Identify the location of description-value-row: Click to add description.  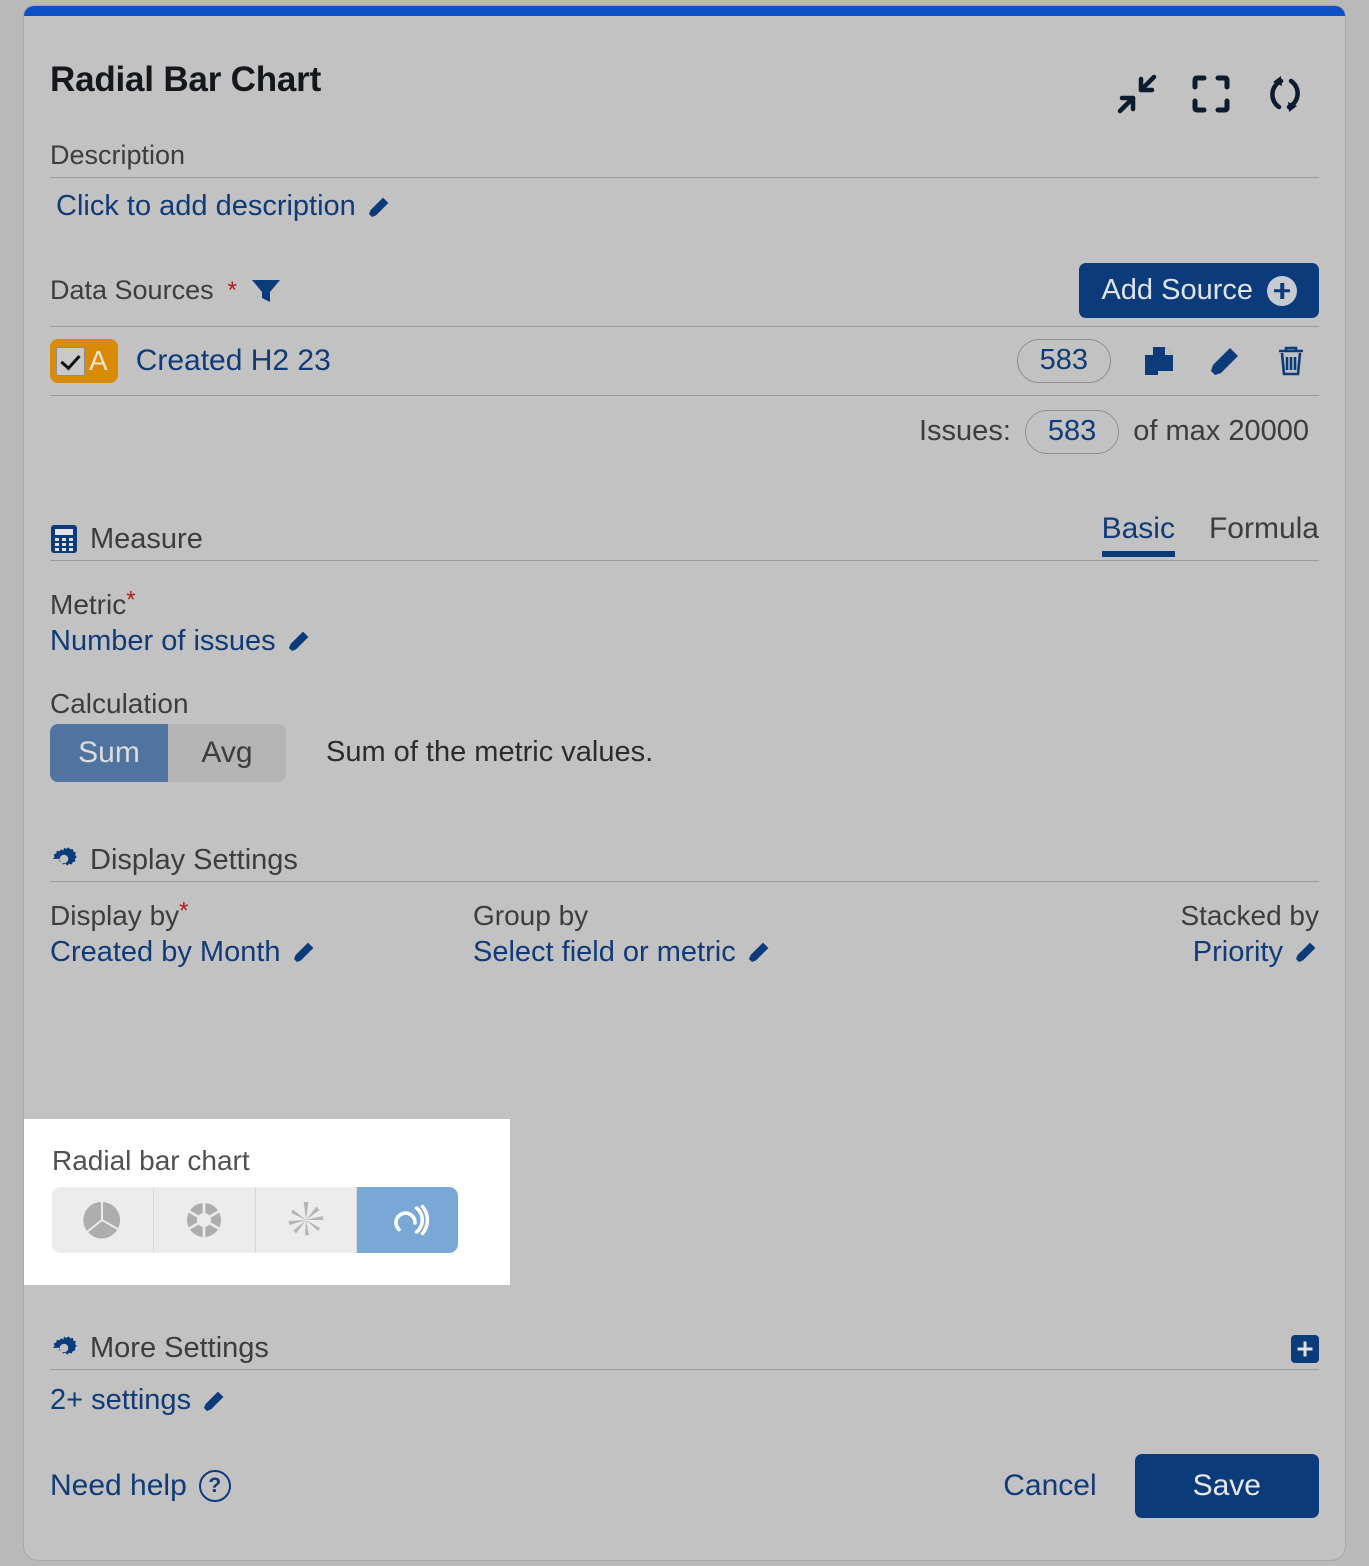
(684, 200).